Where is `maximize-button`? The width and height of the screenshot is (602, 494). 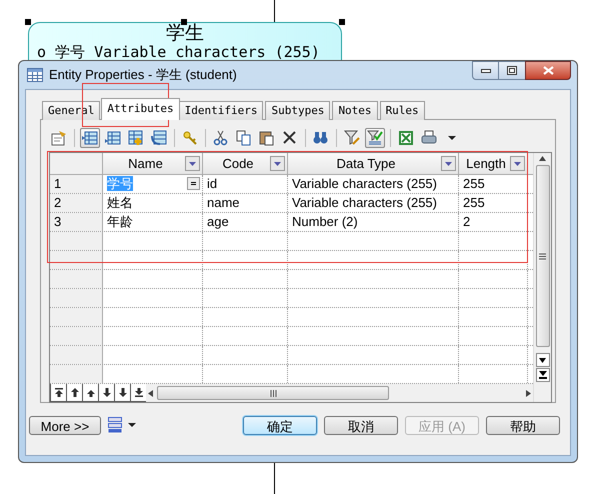
maximize-button is located at coordinates (512, 70).